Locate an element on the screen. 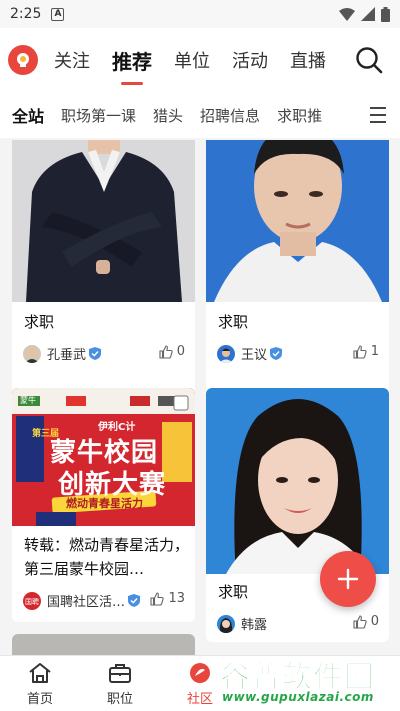  search-icon is located at coordinates (369, 60).